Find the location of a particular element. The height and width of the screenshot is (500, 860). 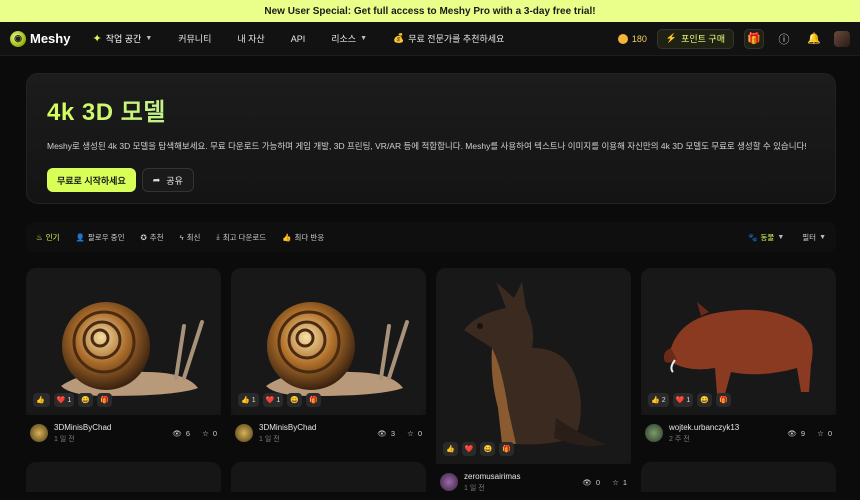

reaction-bar: 👍 1 ❤️ 1 😄 🎁 is located at coordinates (279, 400).